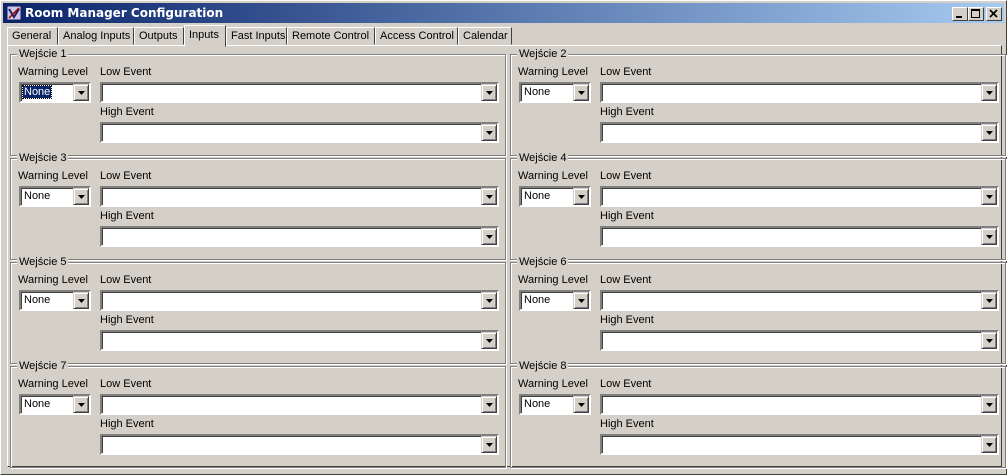 The height and width of the screenshot is (475, 1007). Describe the element at coordinates (32, 36) in the screenshot. I see `tab-general: General` at that location.